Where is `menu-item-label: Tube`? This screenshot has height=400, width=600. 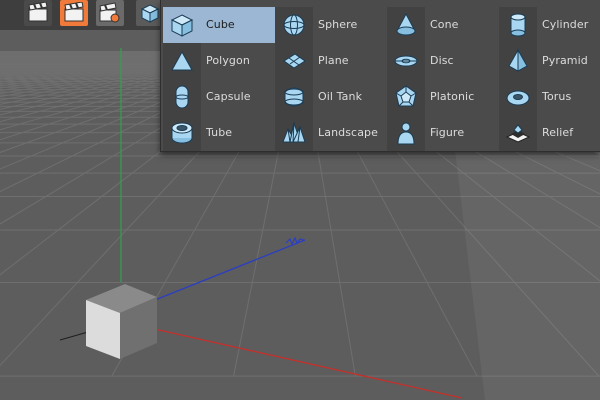
menu-item-label: Tube is located at coordinates (219, 132).